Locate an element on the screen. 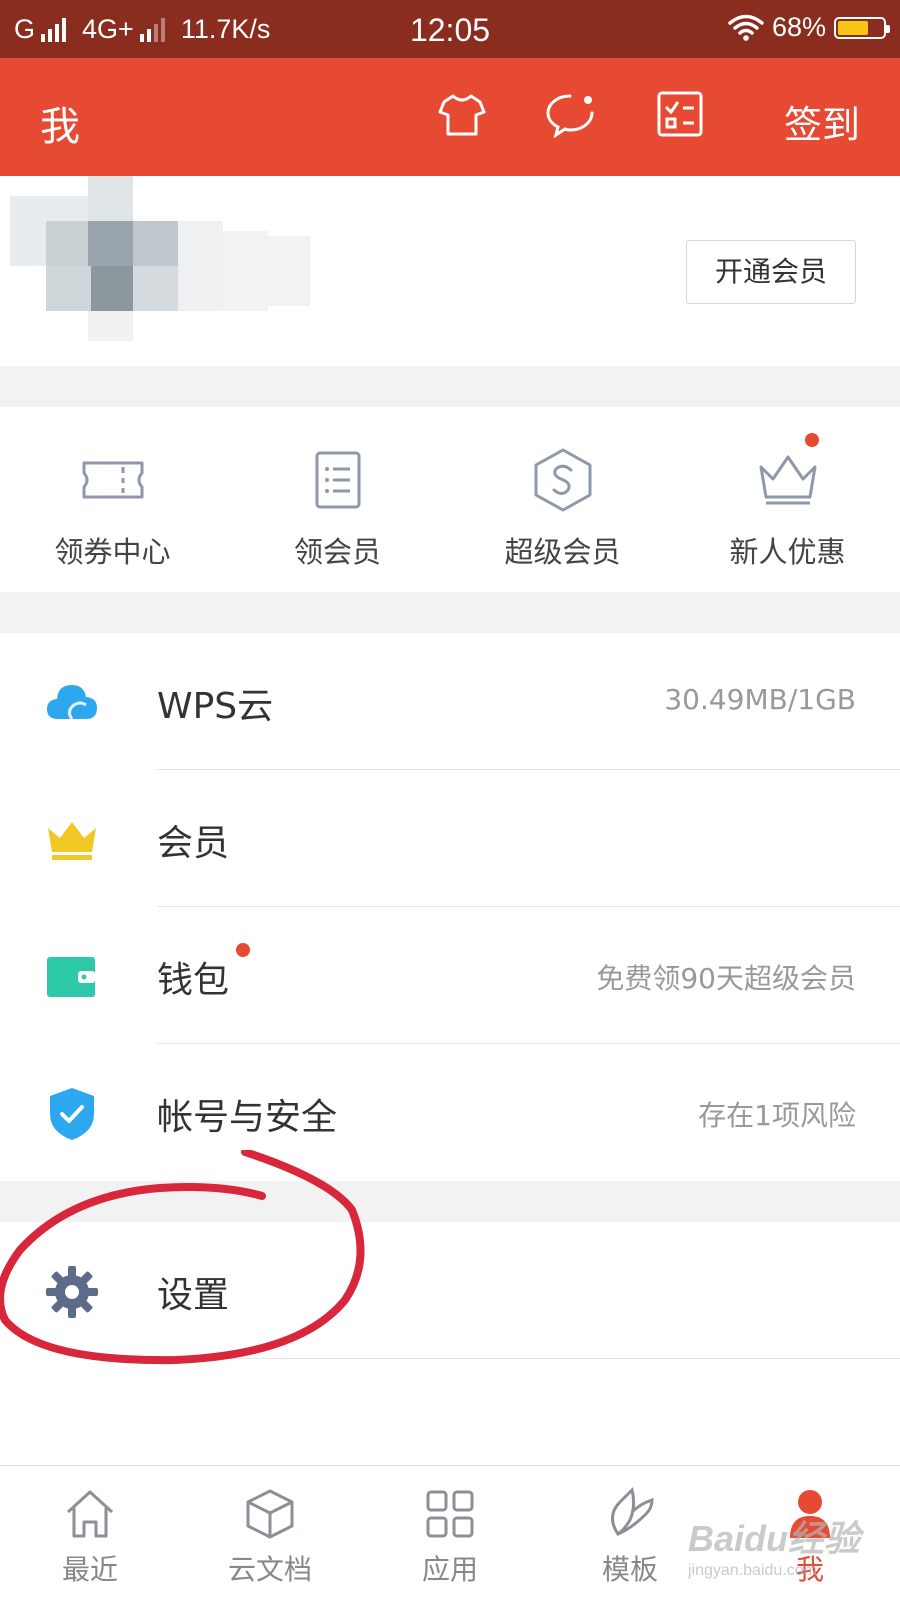 The image size is (900, 1601). menu-label: 钱包 is located at coordinates (193, 980).